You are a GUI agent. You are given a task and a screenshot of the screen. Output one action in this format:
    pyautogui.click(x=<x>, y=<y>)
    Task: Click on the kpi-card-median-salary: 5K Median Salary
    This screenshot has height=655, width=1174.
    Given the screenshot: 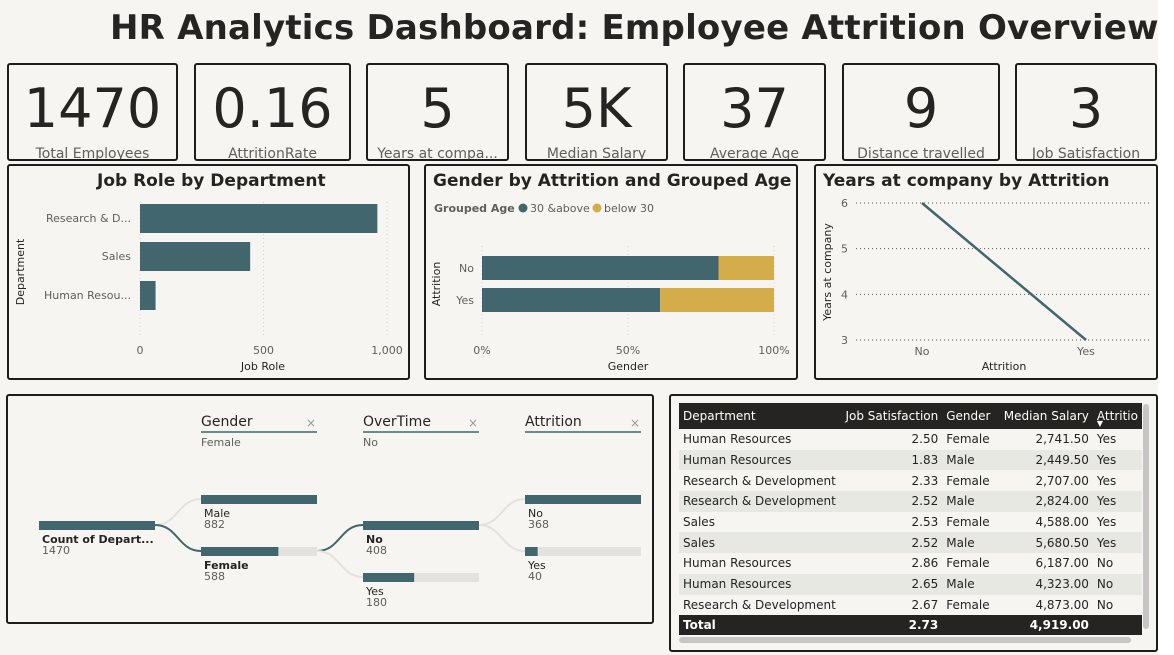 What is the action you would take?
    pyautogui.click(x=596, y=112)
    